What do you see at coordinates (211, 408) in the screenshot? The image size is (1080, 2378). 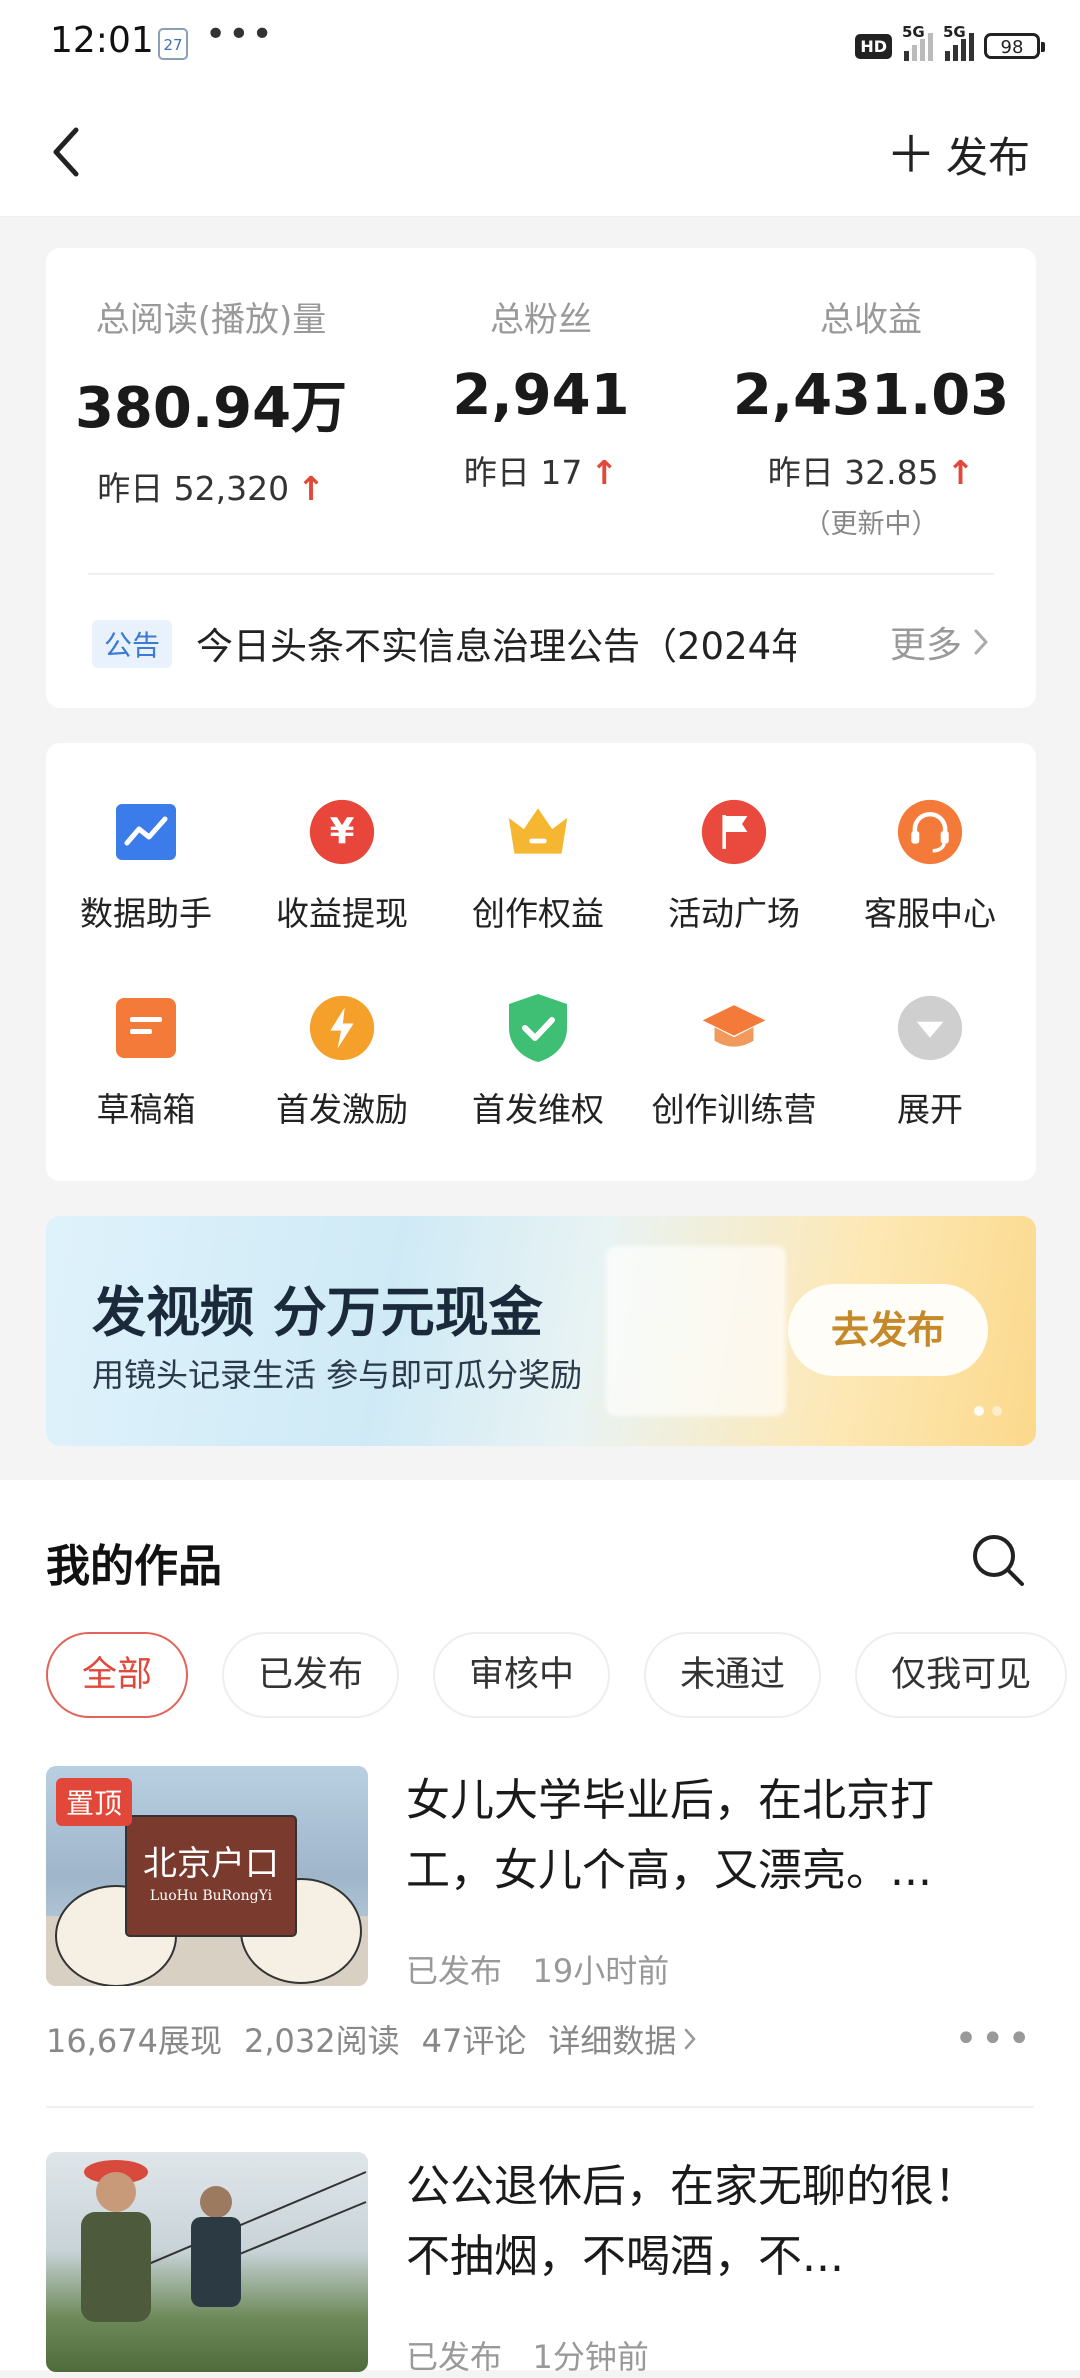 I see `stat-value: 380.94万` at bounding box center [211, 408].